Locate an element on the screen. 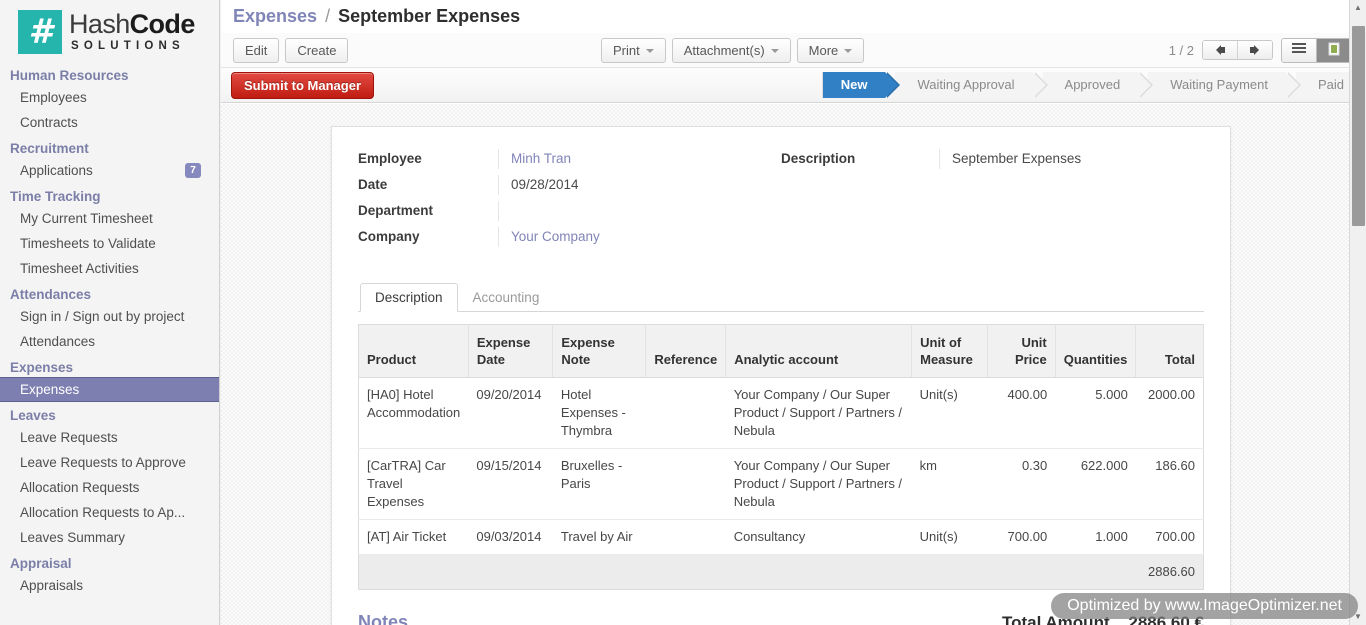 This screenshot has height=625, width=1366. create-button: Create is located at coordinates (317, 50).